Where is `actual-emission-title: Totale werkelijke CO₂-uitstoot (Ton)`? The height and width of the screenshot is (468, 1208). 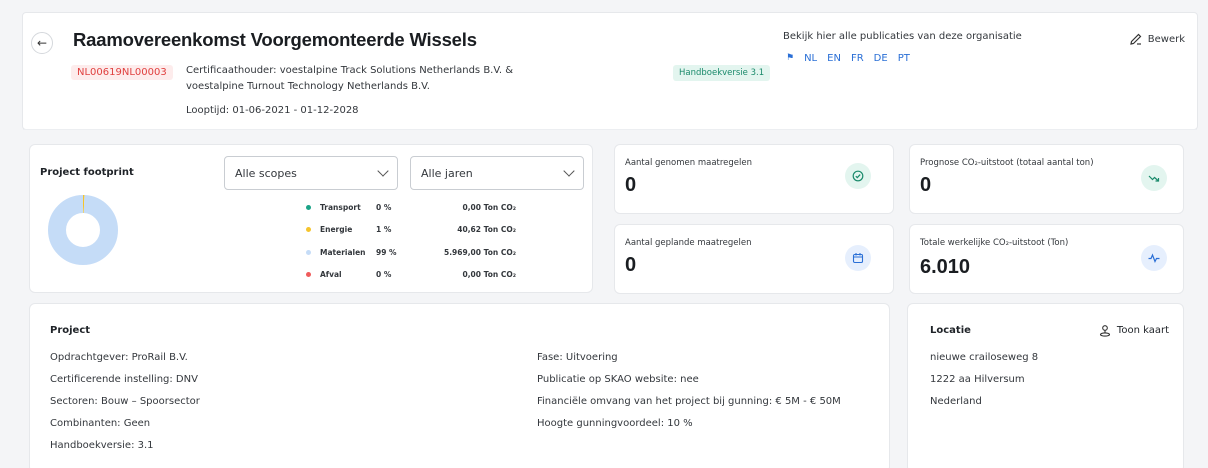
actual-emission-title: Totale werkelijke CO₂-uitstoot (Ton) is located at coordinates (994, 243).